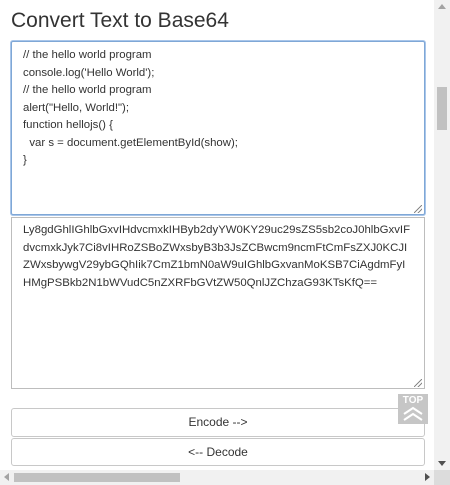  Describe the element at coordinates (6, 477) in the screenshot. I see `scroll-left-arrow-icon` at that location.